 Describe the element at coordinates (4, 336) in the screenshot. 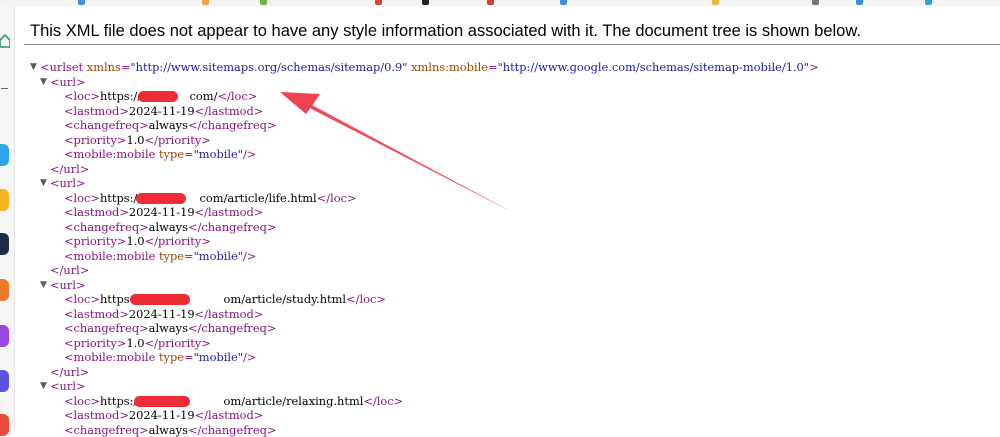

I see `app-icon-purple` at that location.